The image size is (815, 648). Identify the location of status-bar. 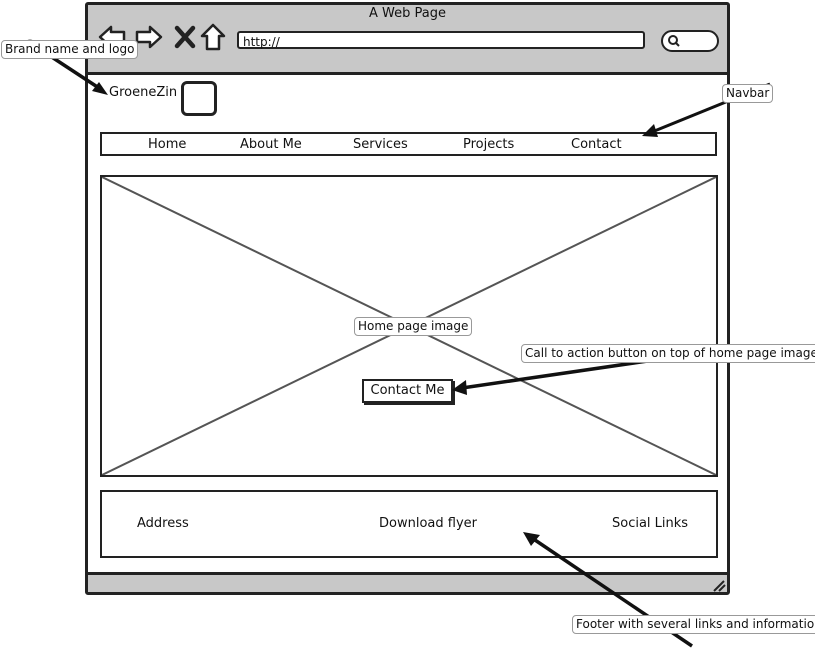
(407, 582).